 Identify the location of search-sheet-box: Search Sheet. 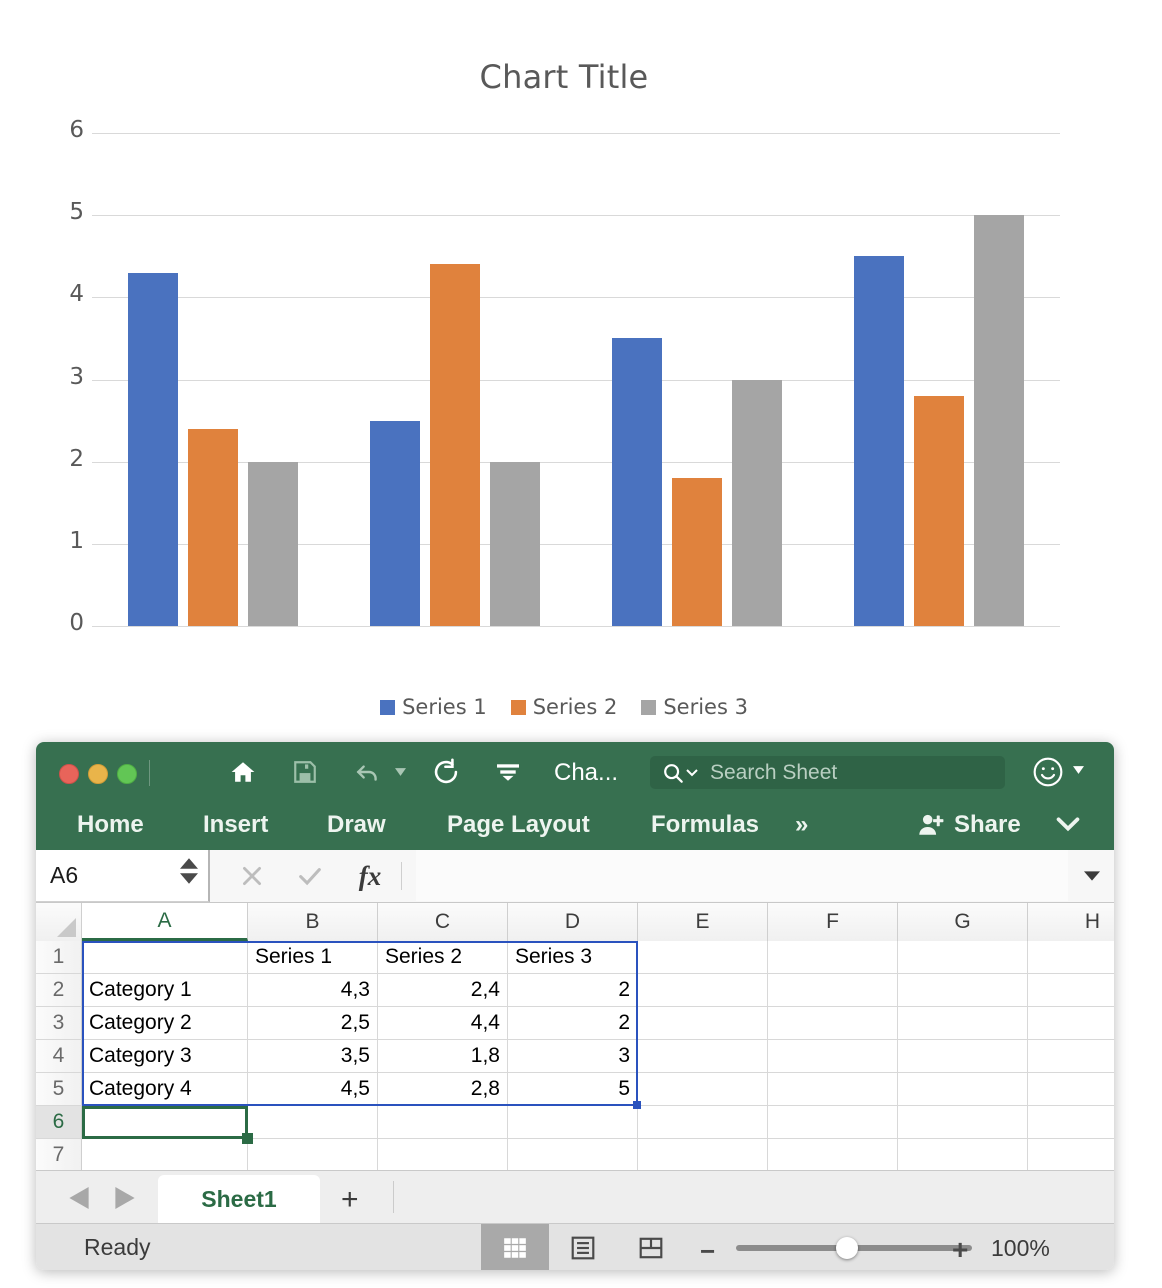
(827, 772).